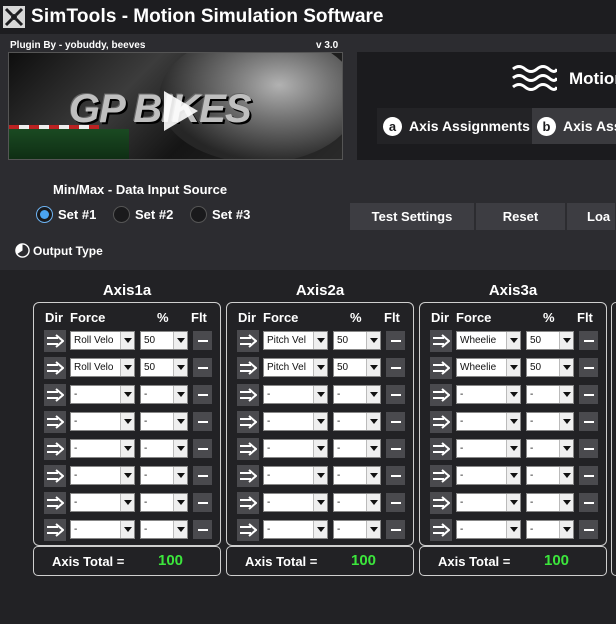 This screenshot has height=624, width=616. I want to click on radio-set-1: Set #1, so click(66, 214).